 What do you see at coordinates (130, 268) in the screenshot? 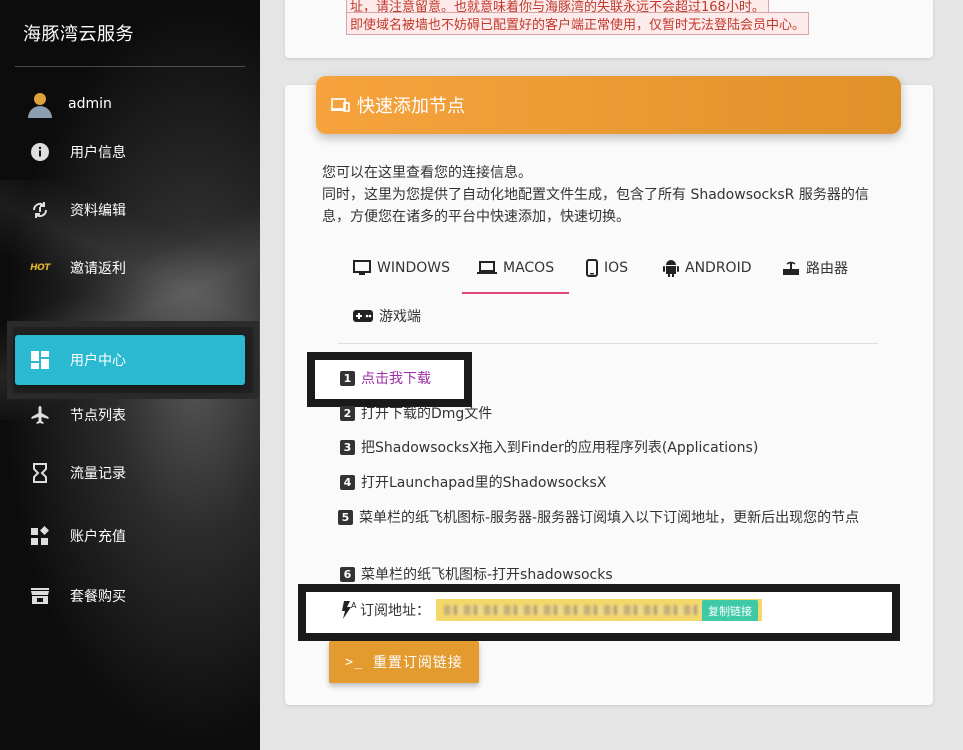
I see `sidebar-item-referral: HOT 邀请返利` at bounding box center [130, 268].